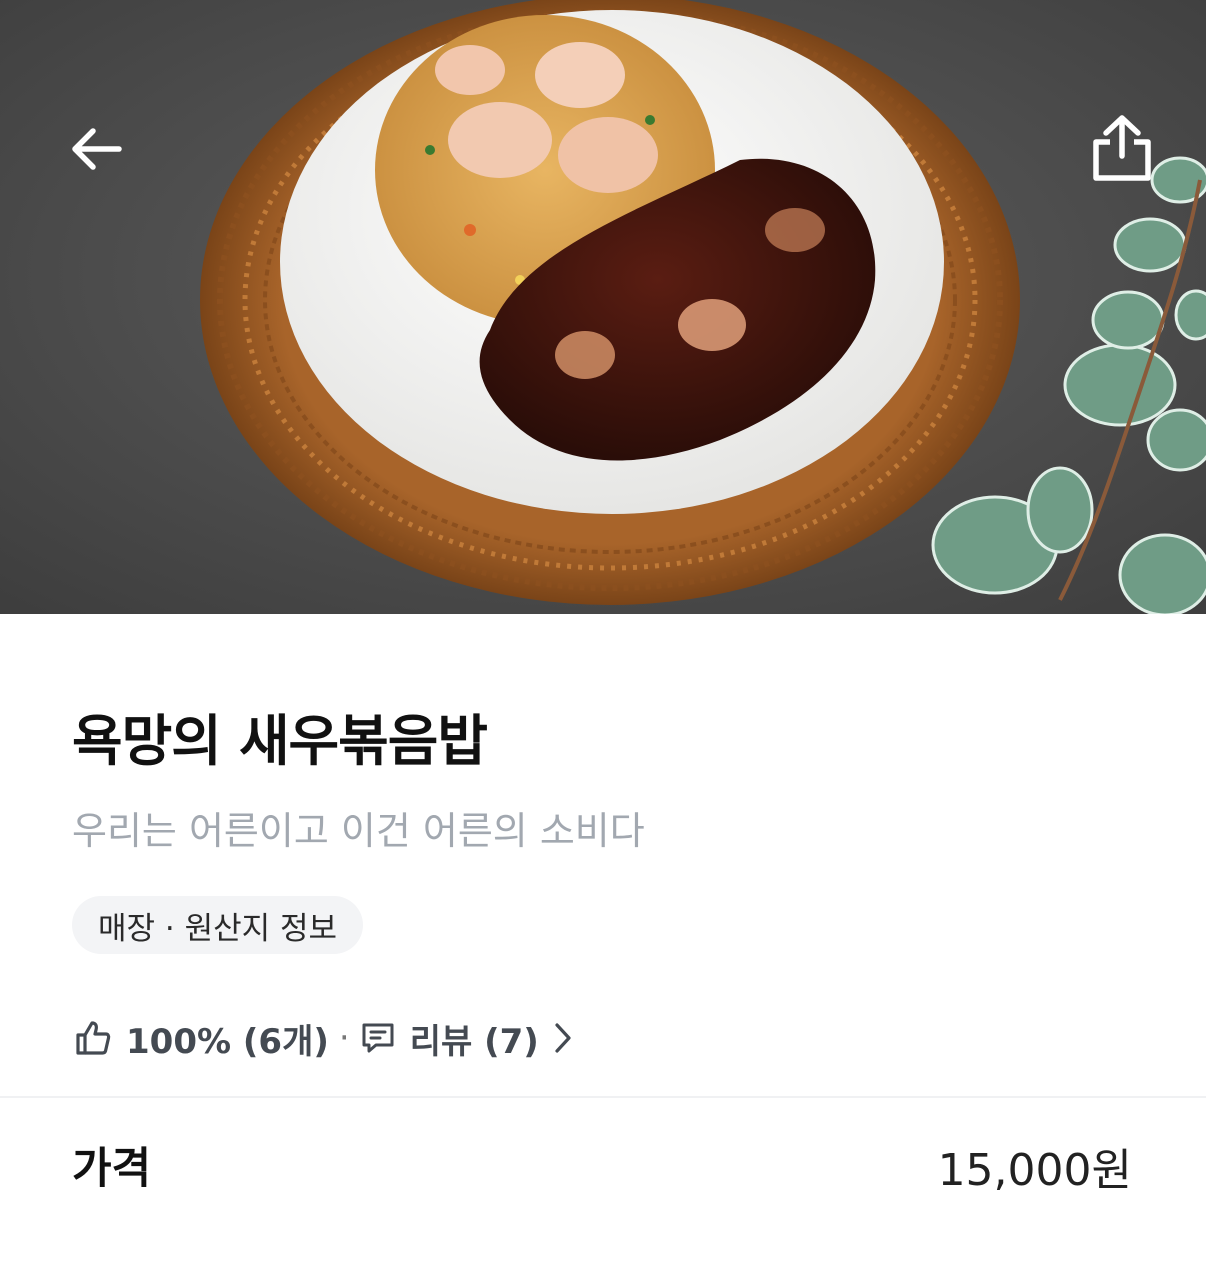  Describe the element at coordinates (602, 1165) in the screenshot. I see `price-row: 가격 15,000원` at that location.